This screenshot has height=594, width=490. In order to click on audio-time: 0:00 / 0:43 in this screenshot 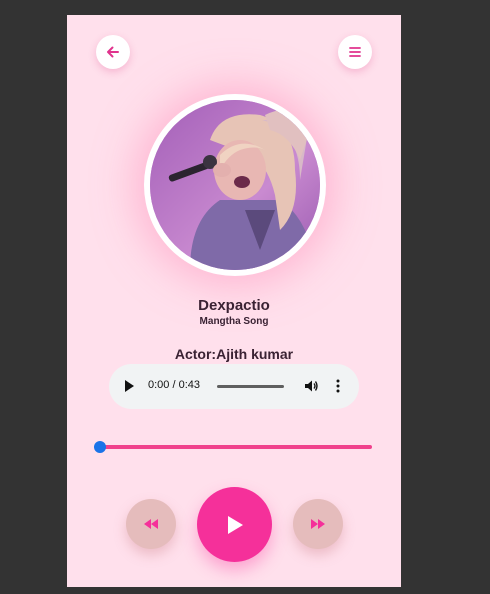, I will do `click(174, 385)`.